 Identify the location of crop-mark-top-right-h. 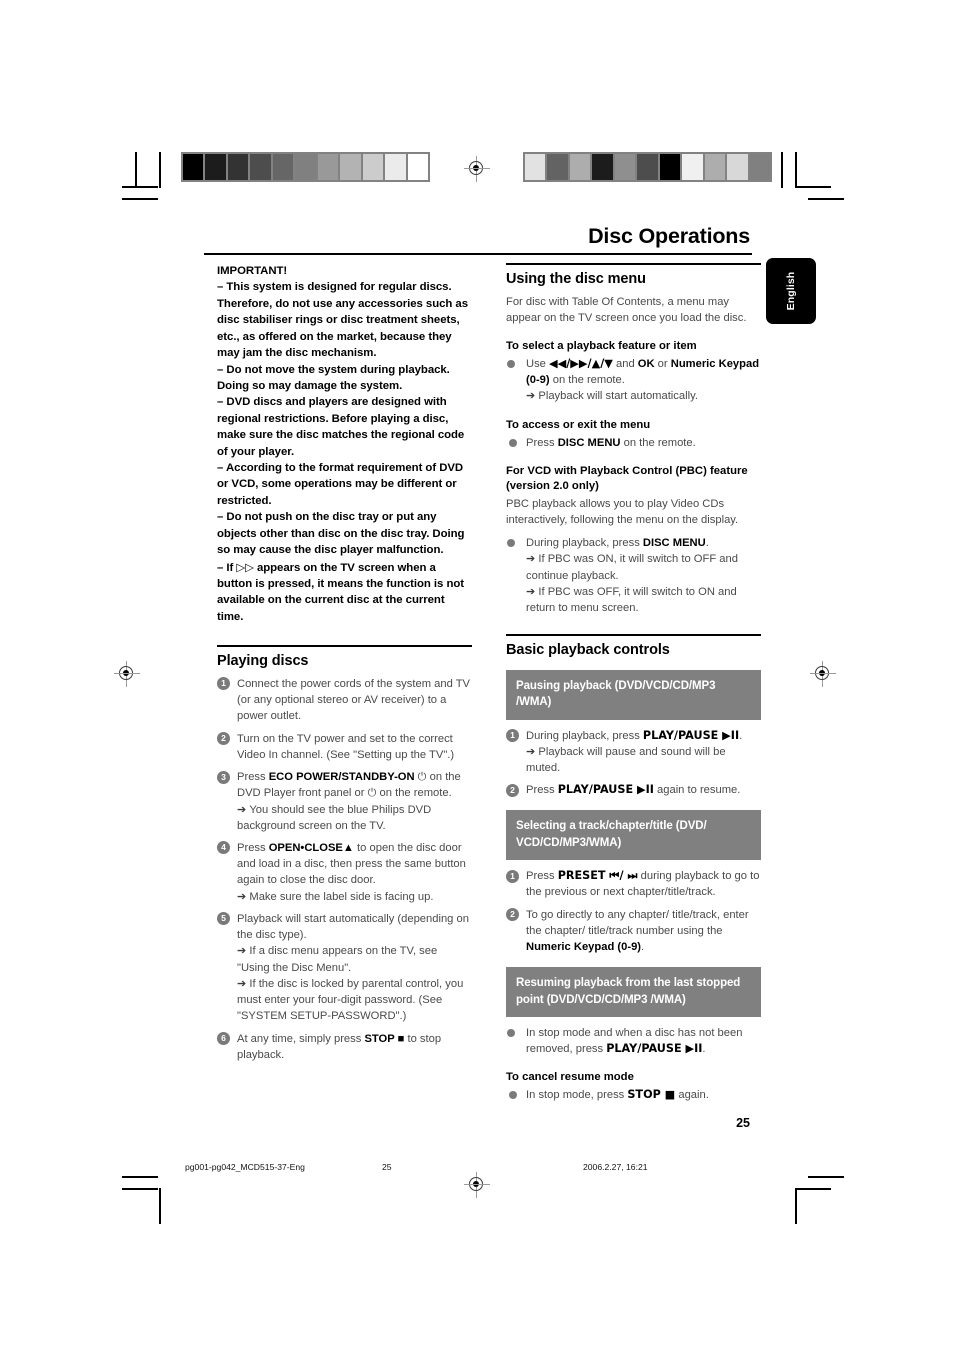
(813, 187).